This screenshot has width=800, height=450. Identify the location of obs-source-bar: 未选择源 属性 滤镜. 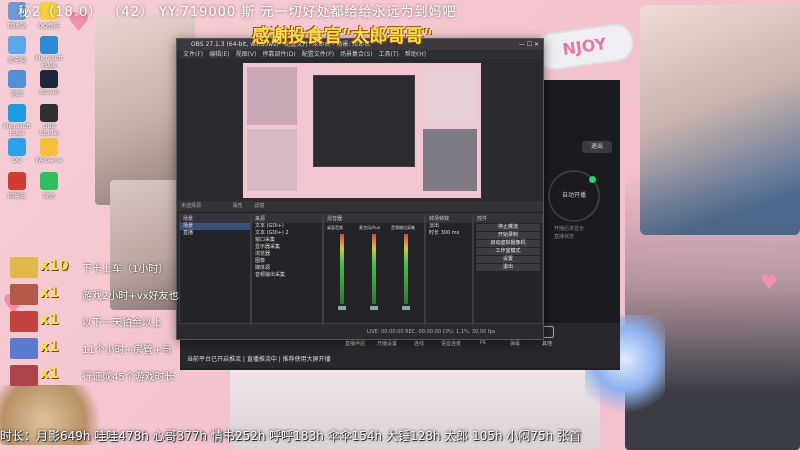
(360, 206).